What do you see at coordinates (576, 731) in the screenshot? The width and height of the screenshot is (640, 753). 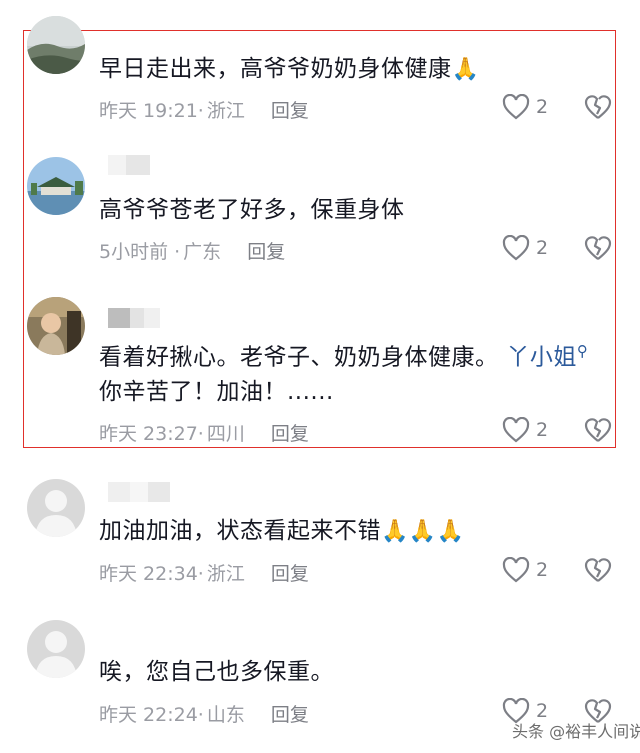 I see `watermark: 头条 @裕丰人间说` at bounding box center [576, 731].